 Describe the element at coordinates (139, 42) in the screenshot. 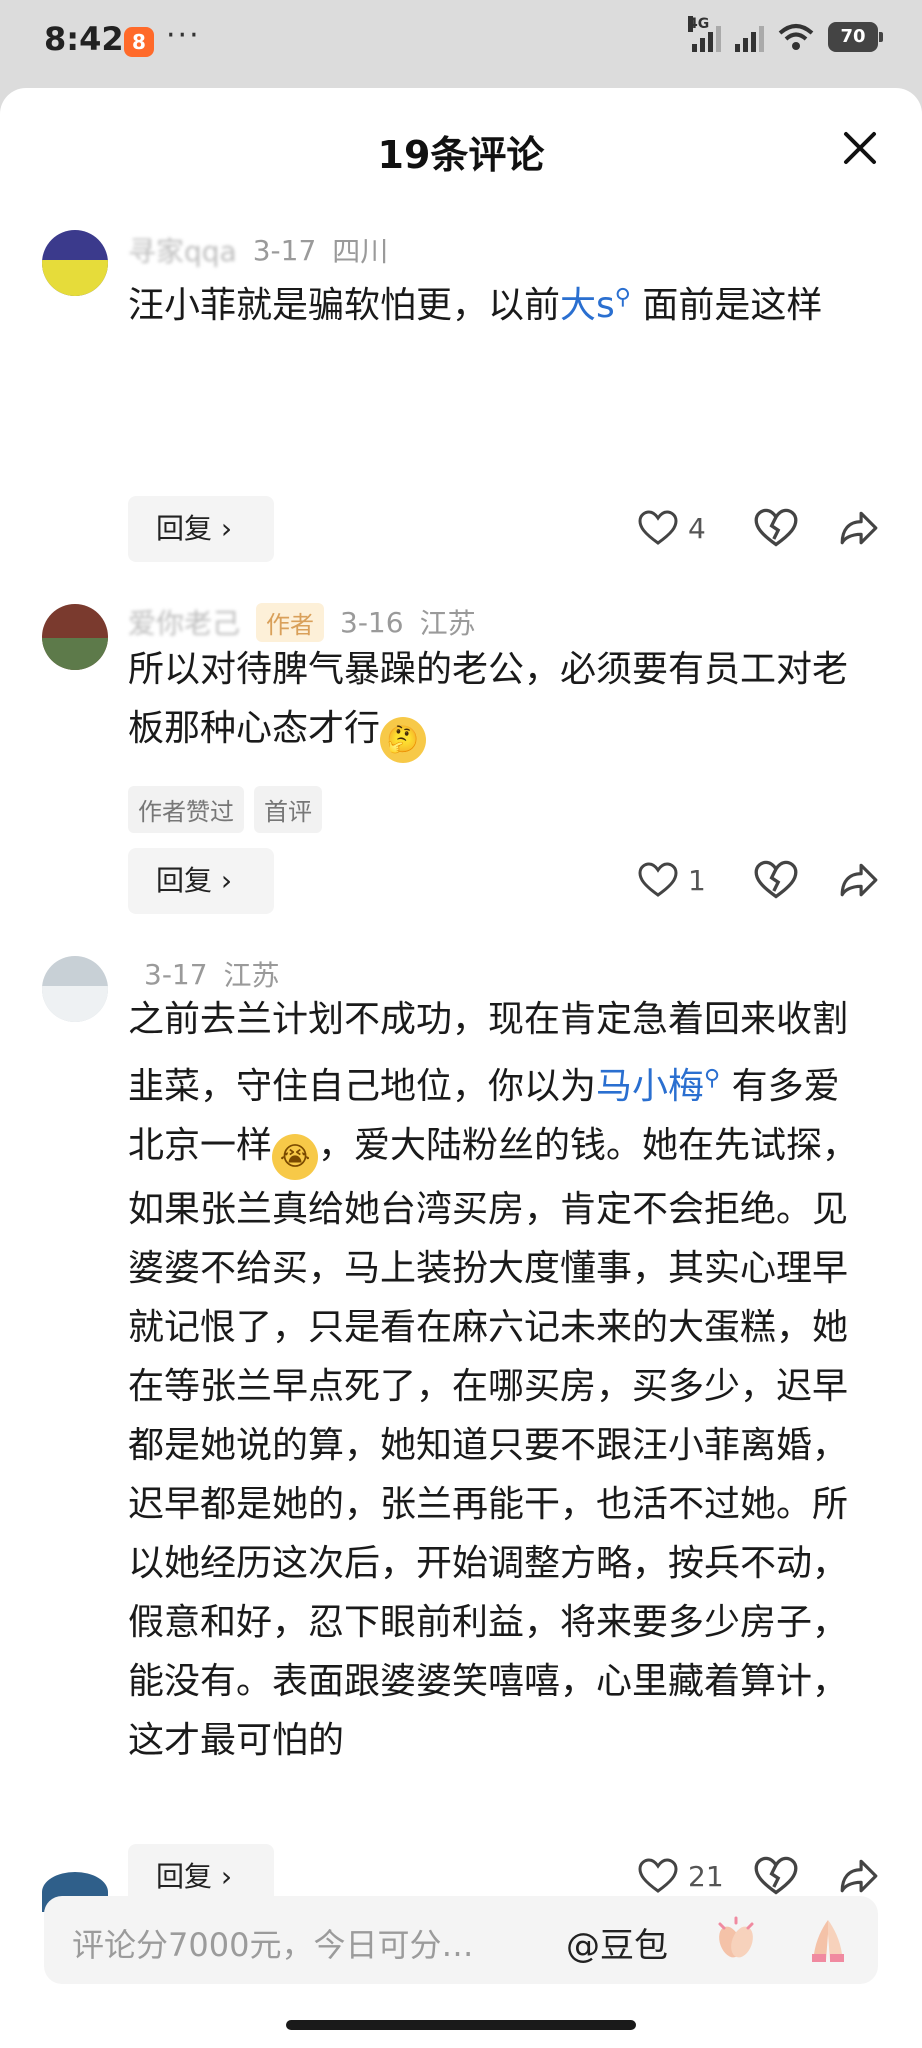

I see `app-notification-icon: 8` at that location.